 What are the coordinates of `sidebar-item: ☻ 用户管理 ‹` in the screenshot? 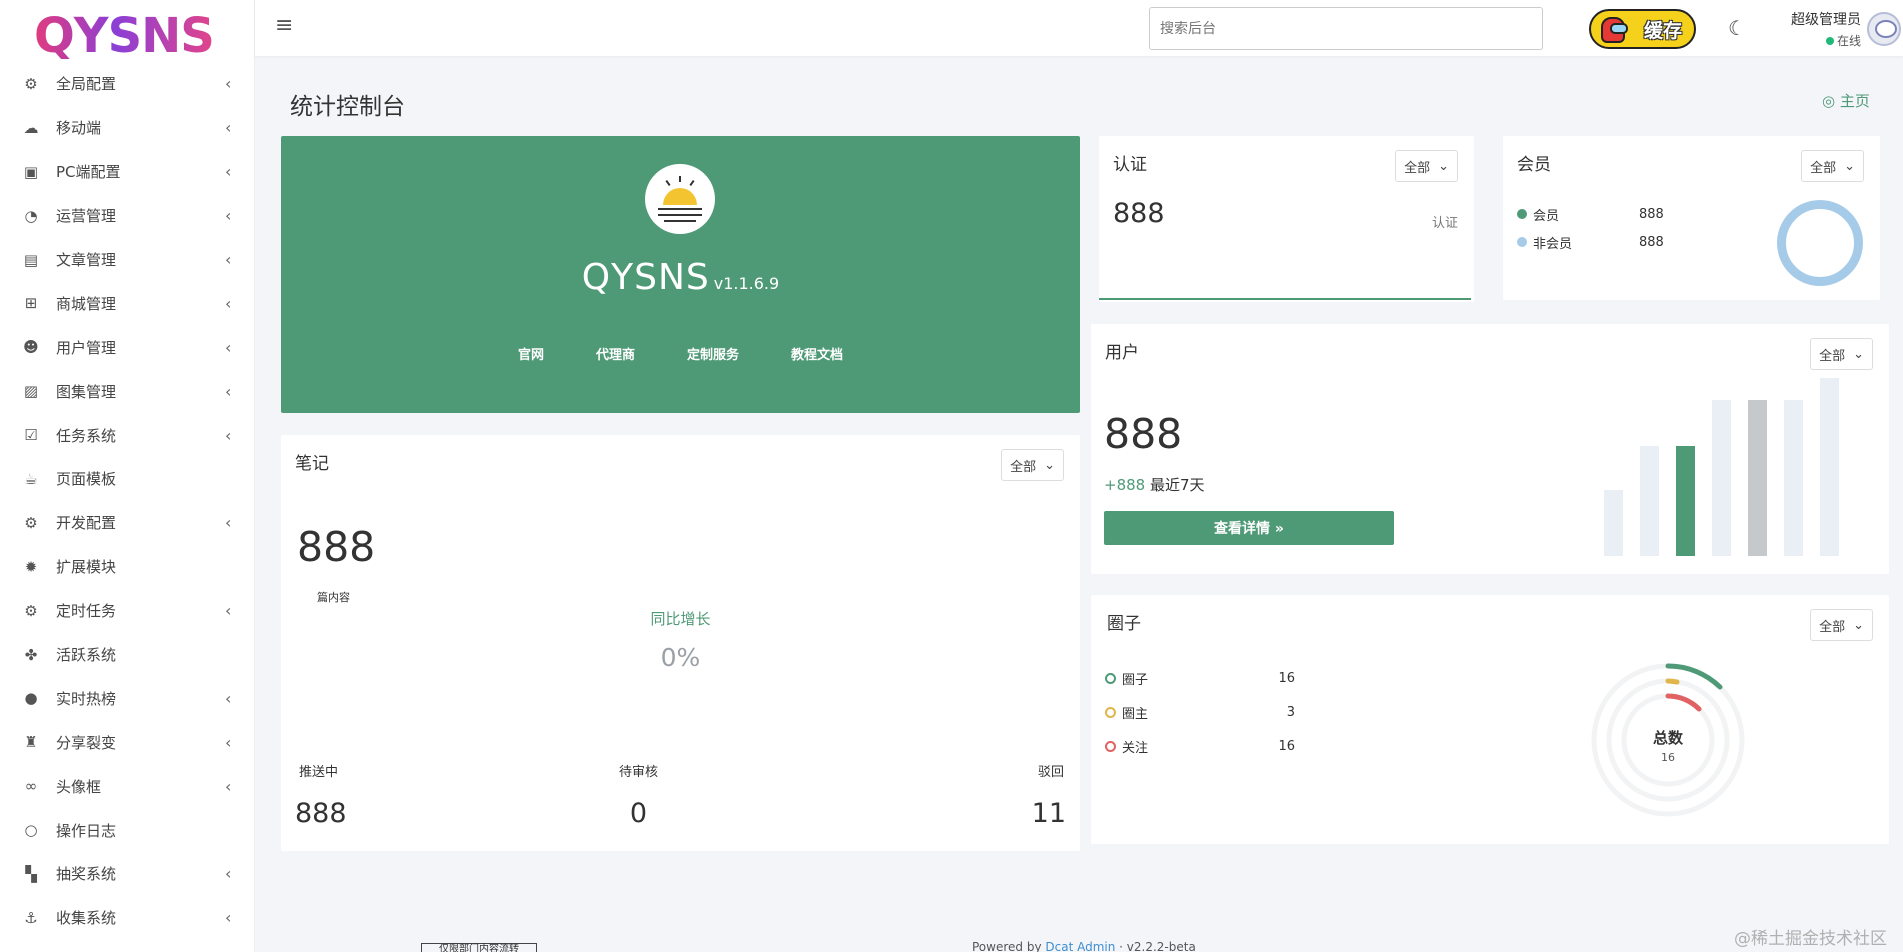 It's located at (127, 347).